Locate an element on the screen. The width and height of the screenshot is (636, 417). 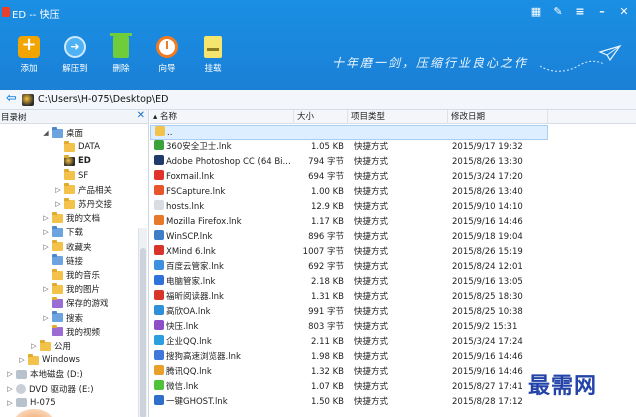
tree-item: 保存的游戏 is located at coordinates (75, 303).